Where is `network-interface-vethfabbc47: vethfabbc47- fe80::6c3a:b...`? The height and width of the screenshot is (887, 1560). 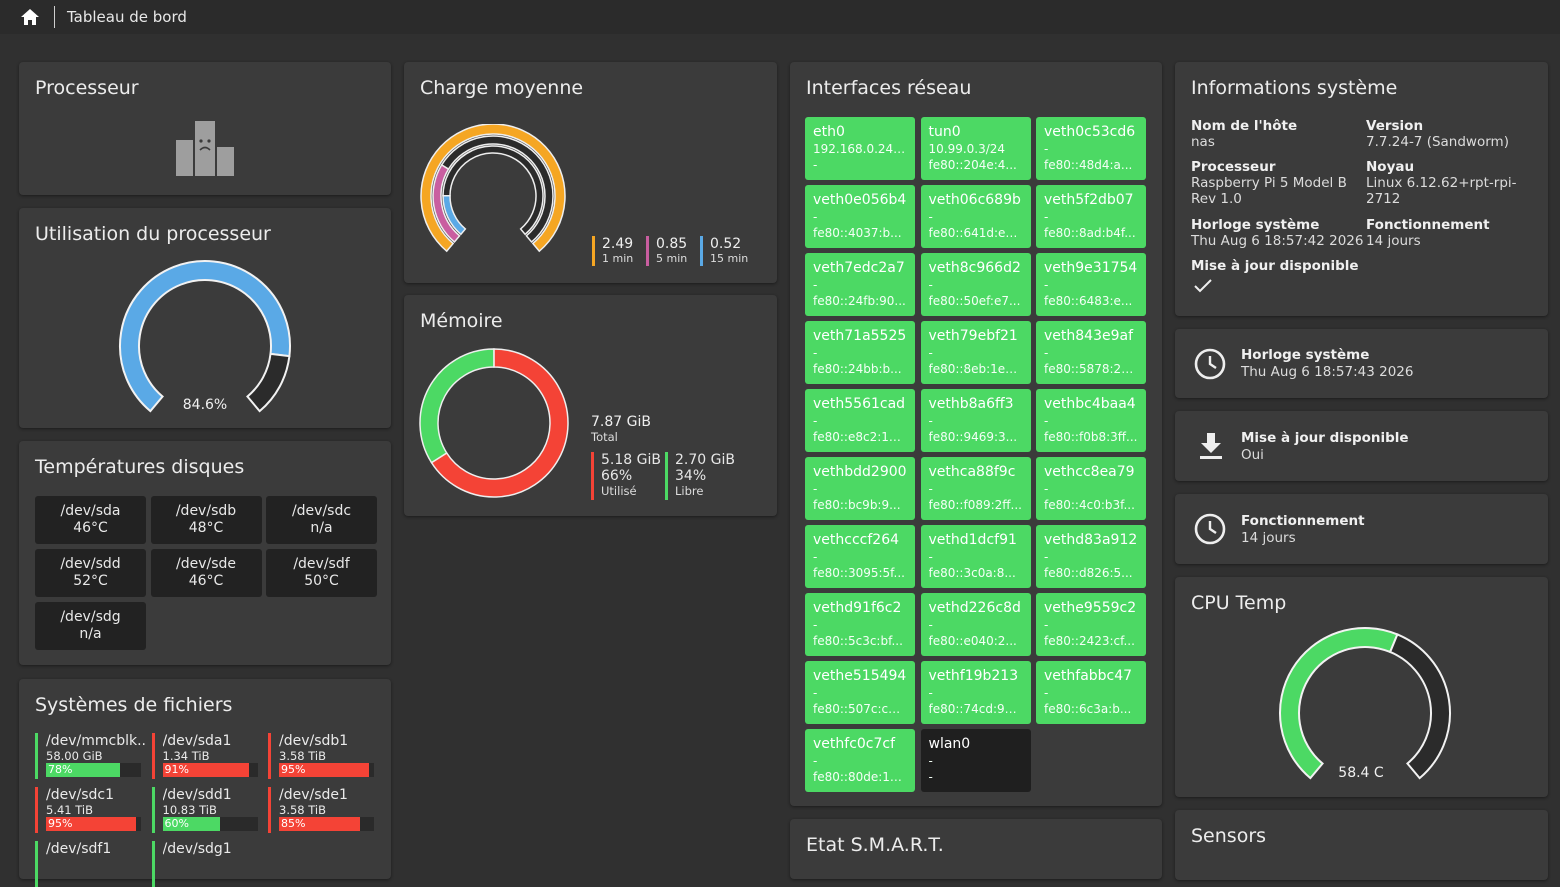
network-interface-vethfabbc47: vethfabbc47- fe80::6c3a:b... is located at coordinates (1091, 692).